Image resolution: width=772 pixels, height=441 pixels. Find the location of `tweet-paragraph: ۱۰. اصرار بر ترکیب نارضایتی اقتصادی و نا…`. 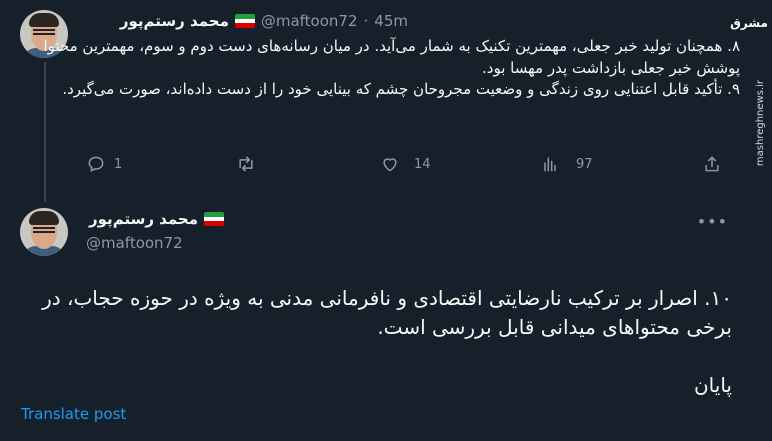

tweet-paragraph: ۱۰. اصرار بر ترکیب نارضایتی اقتصادی و نا… is located at coordinates (387, 312).